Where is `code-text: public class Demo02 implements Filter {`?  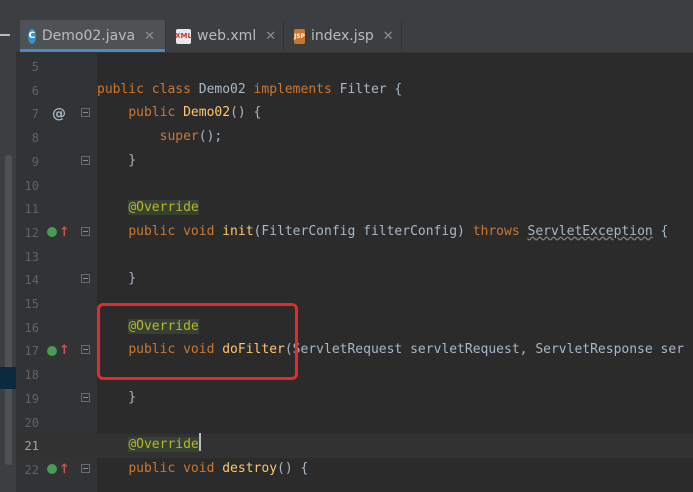
code-text: public class Demo02 implements Filter { is located at coordinates (249, 89).